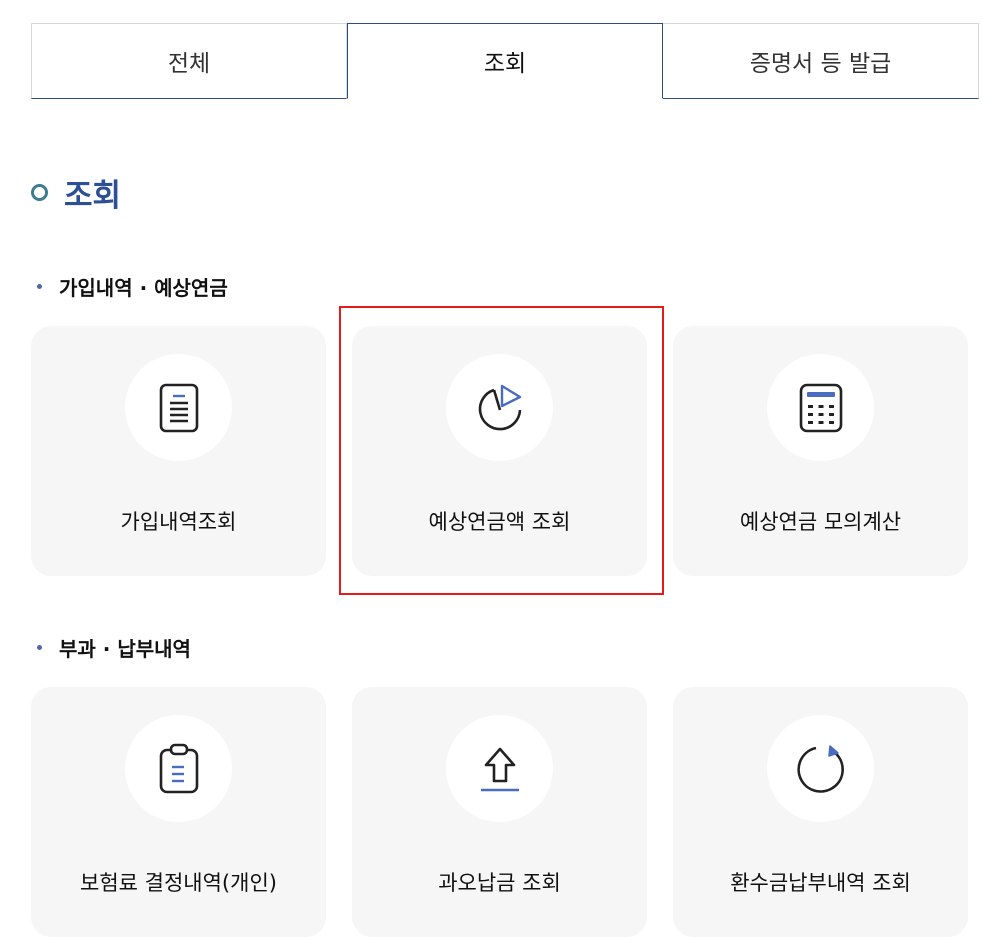  I want to click on calculator-icon, so click(820, 407).